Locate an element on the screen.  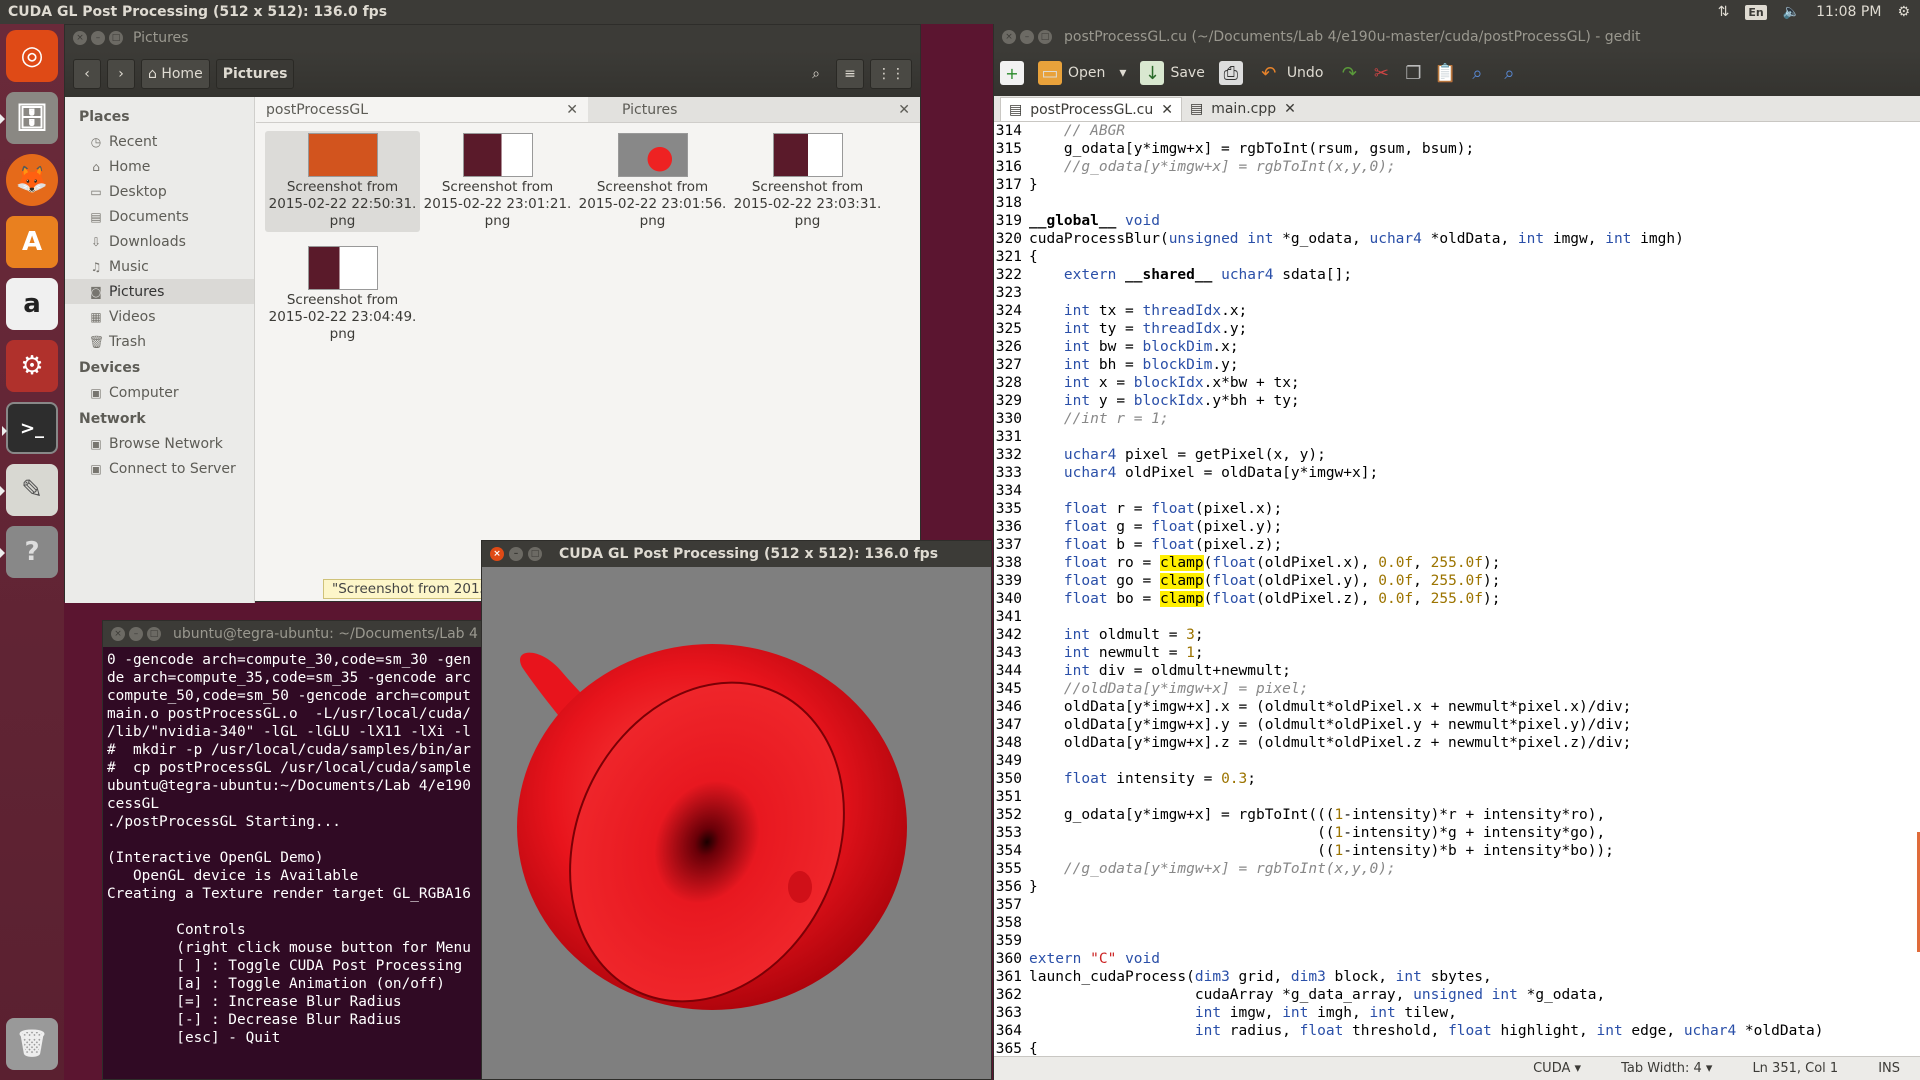
sidebar-item-documents: ▤ Documents is located at coordinates (159, 216).